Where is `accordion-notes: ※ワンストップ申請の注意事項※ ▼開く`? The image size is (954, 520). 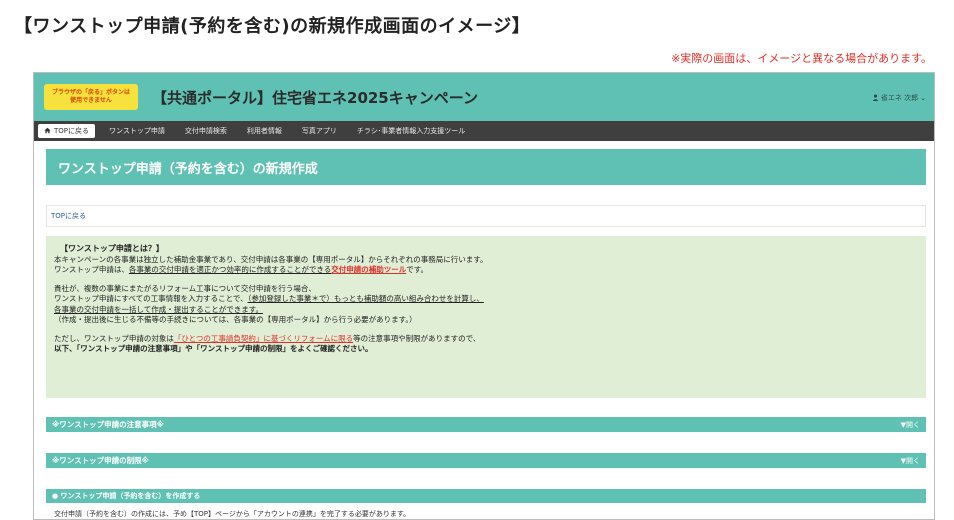
accordion-notes: ※ワンストップ申請の注意事項※ ▼開く is located at coordinates (486, 424).